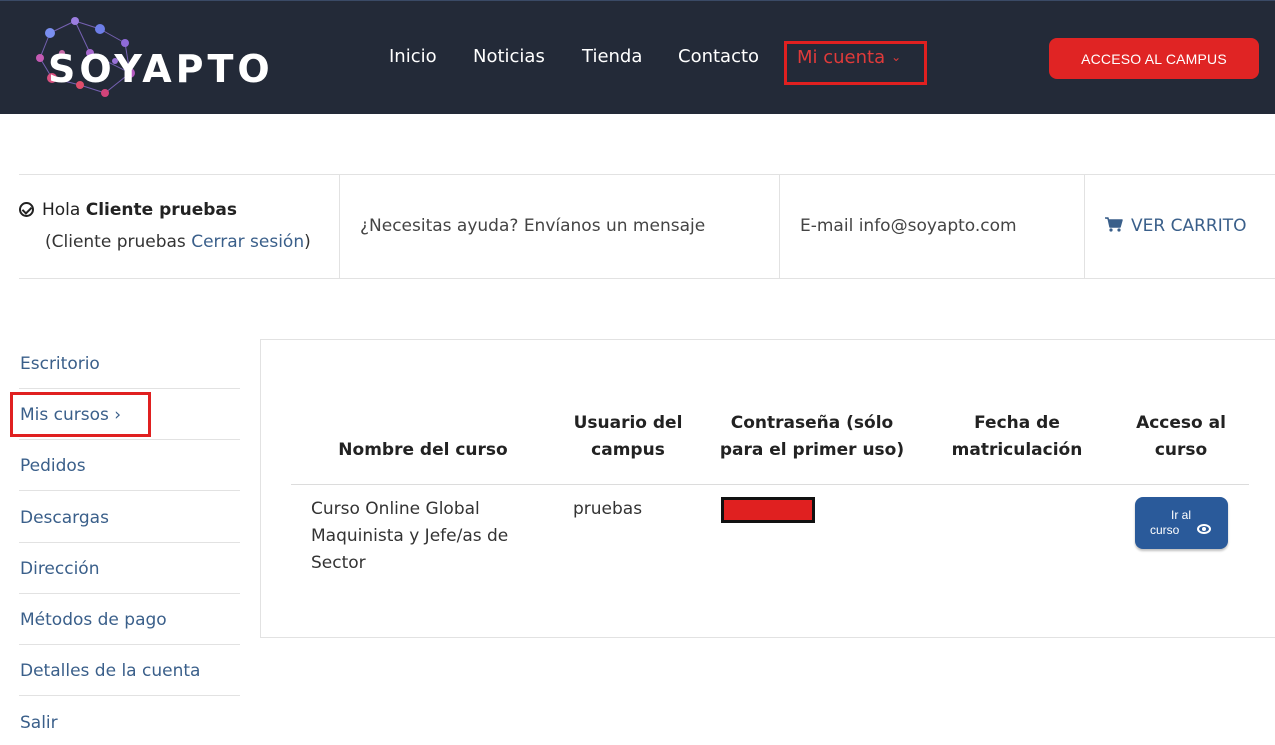 The image size is (1275, 745). I want to click on nav-mi-cuenta: Mi cuenta ⌄, so click(849, 57).